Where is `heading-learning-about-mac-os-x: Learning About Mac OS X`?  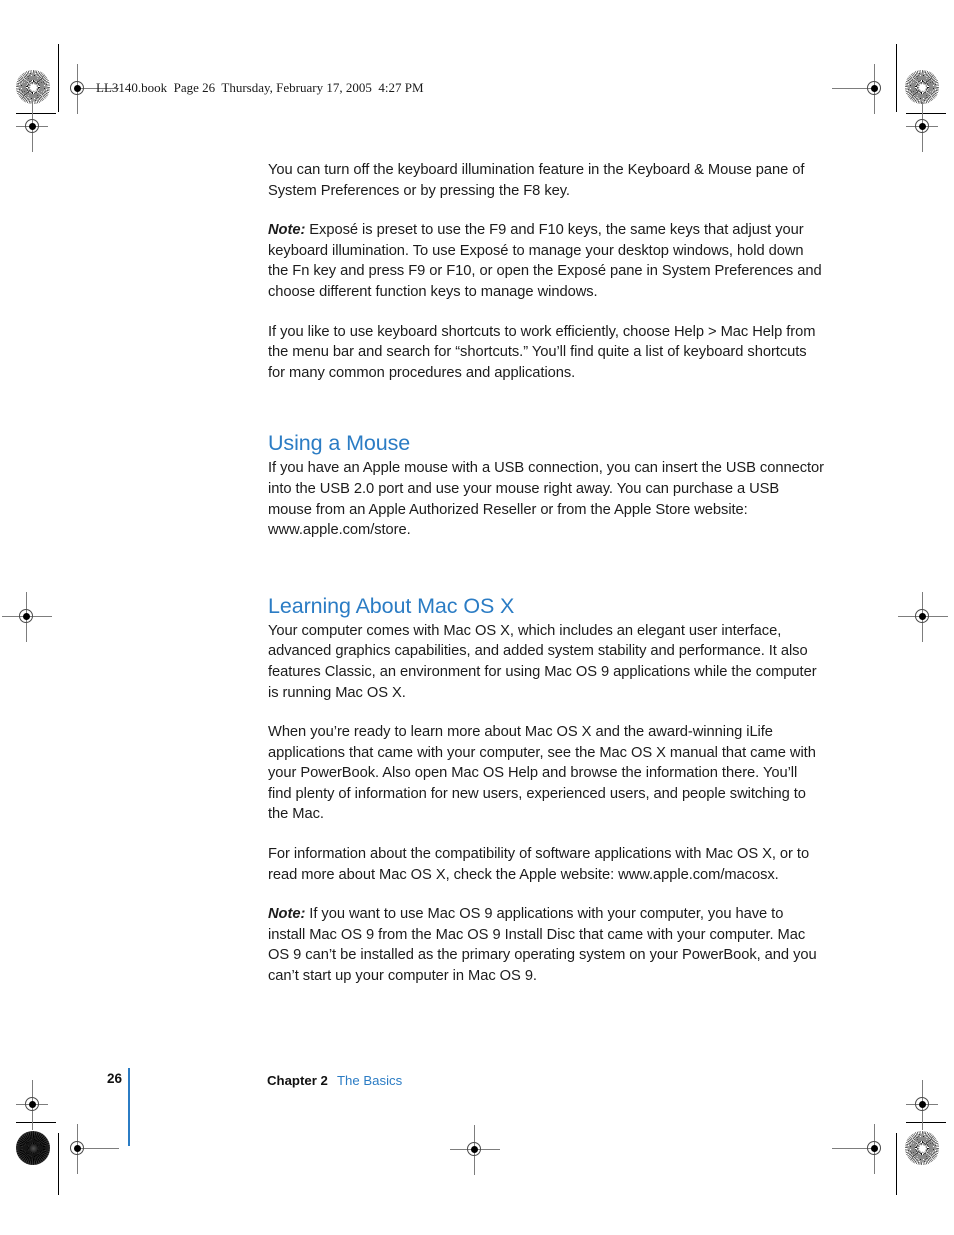 heading-learning-about-mac-os-x: Learning About Mac OS X is located at coordinates (391, 605).